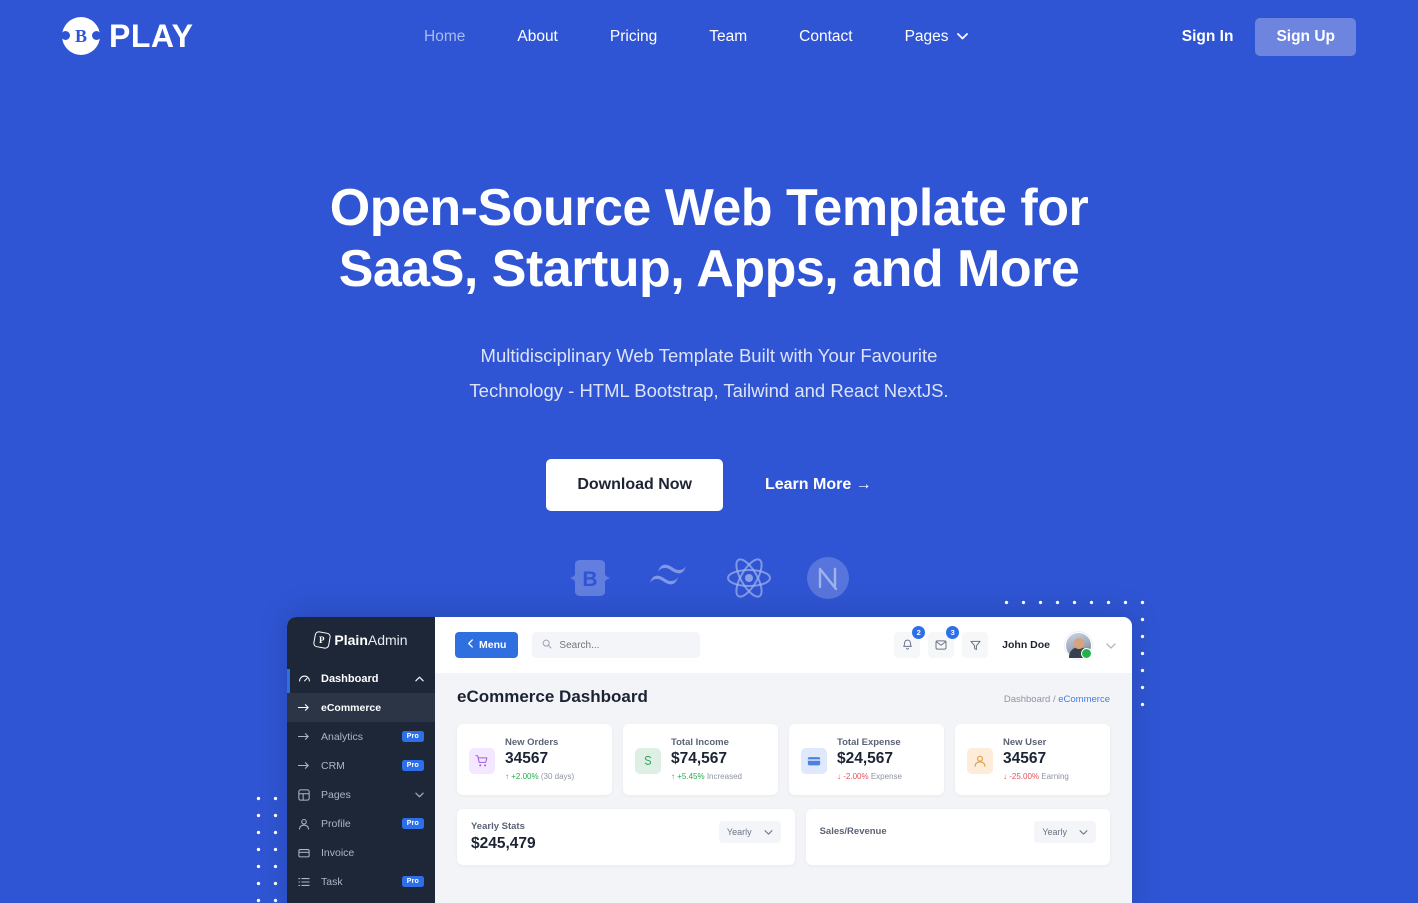 The image size is (1418, 903). I want to click on sidebar-item-ecommerce: eCommerce, so click(361, 707).